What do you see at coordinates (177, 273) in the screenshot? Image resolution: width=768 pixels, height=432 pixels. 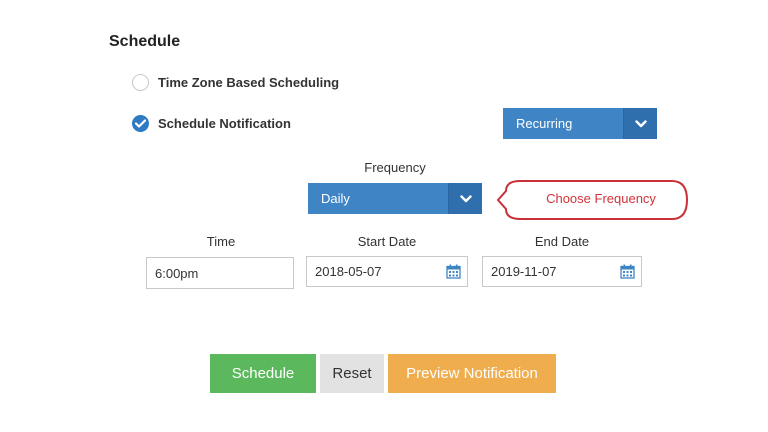 I see `time-input-value: 6:00pm` at bounding box center [177, 273].